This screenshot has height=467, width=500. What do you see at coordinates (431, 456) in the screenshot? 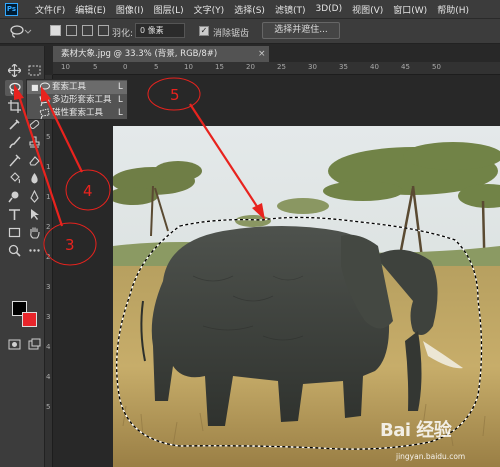
I see `baidu-watermark-url: jingyan.baidu.com` at bounding box center [431, 456].